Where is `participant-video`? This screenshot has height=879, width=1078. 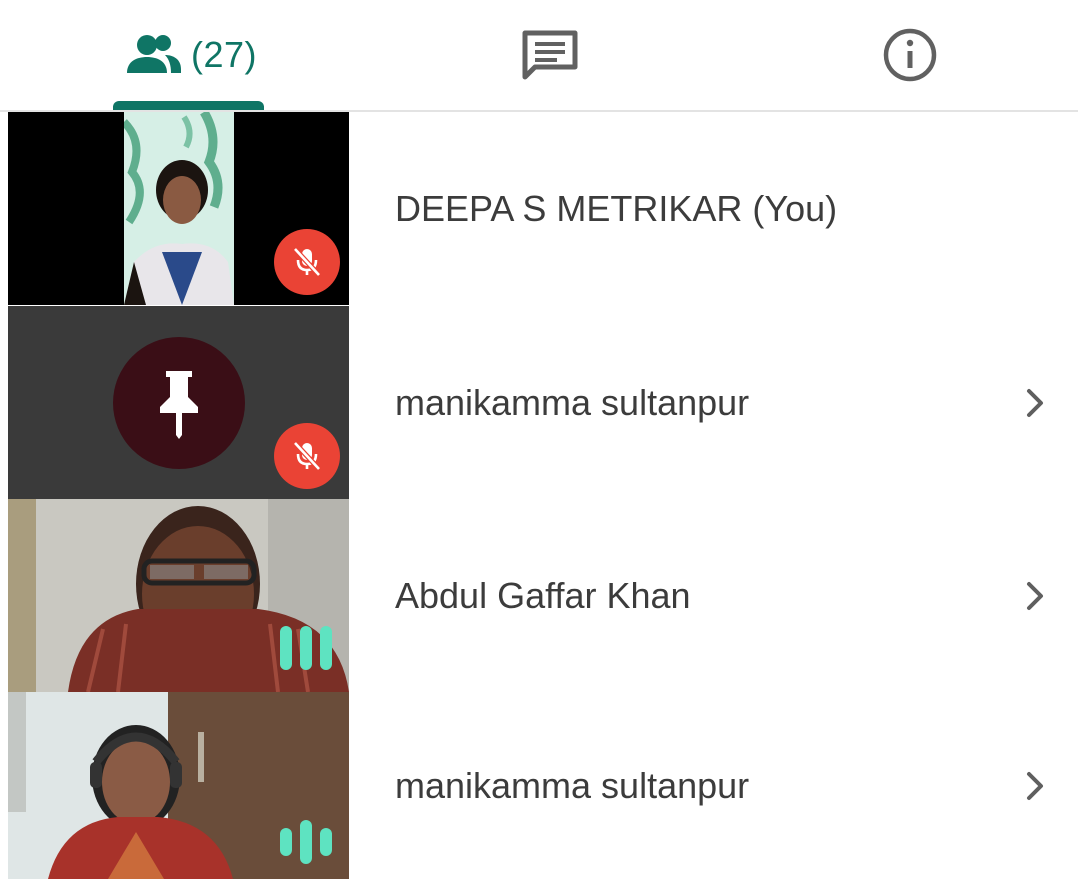 participant-video is located at coordinates (179, 208).